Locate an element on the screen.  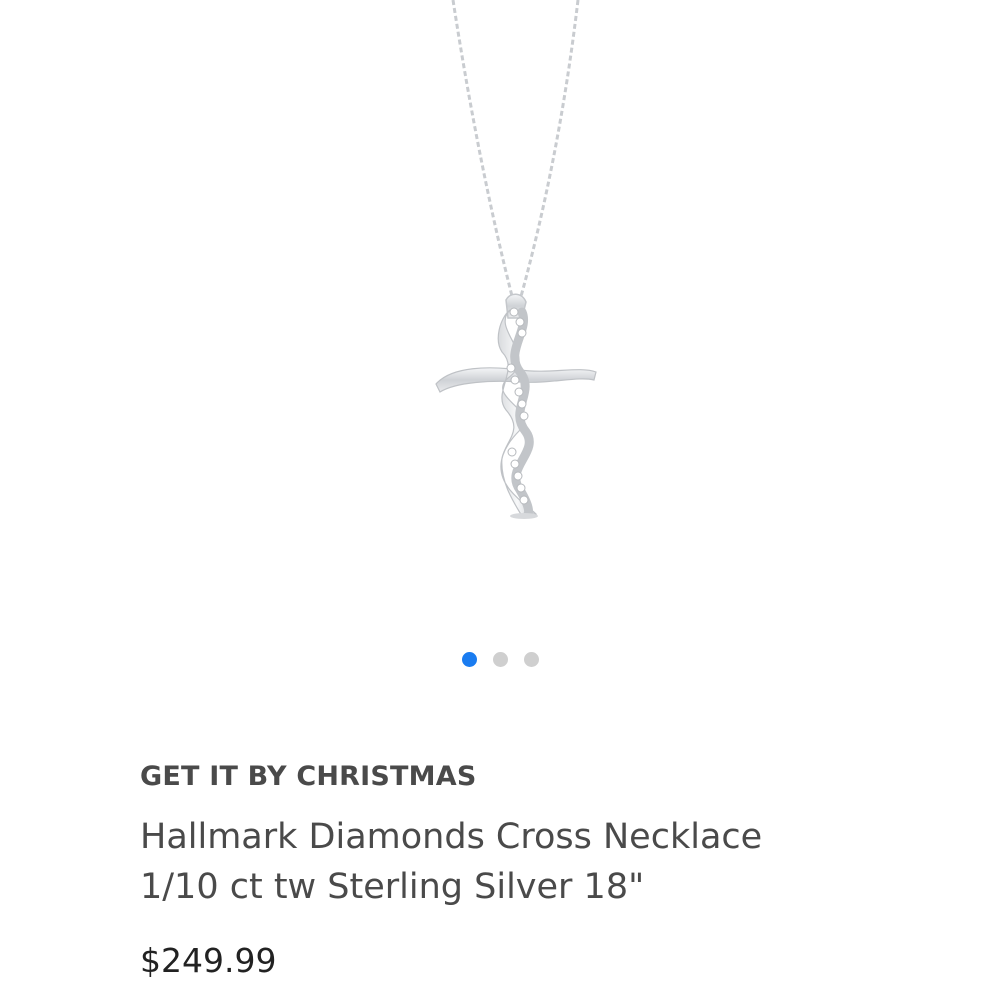
pendant-shadow is located at coordinates (524, 516).